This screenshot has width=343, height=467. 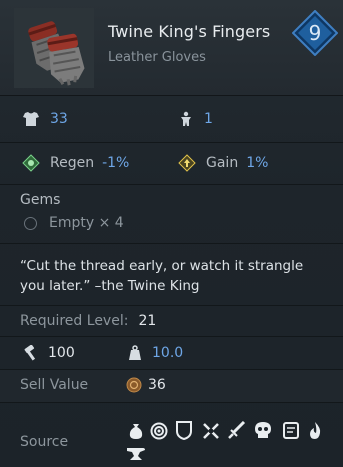 I want to click on regen-label: Regen, so click(x=72, y=163).